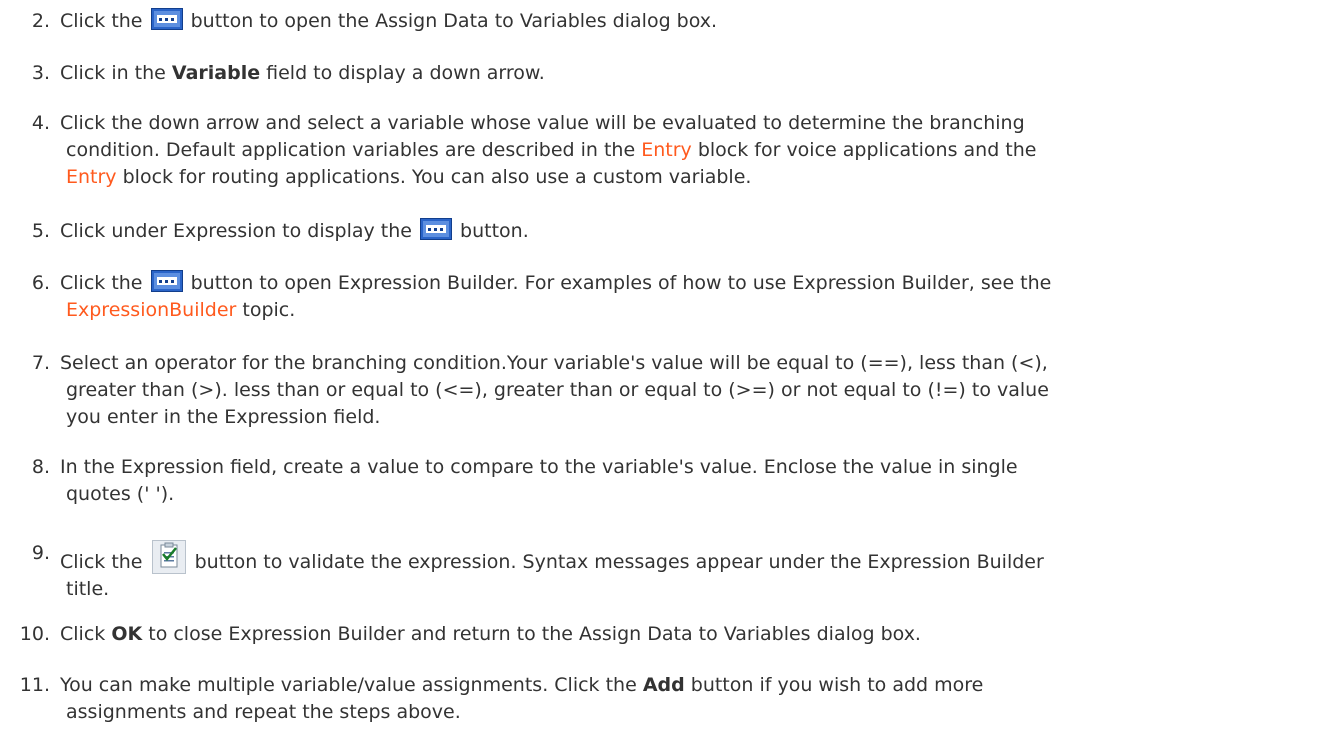 This screenshot has height=731, width=1333. I want to click on expressionbuilder-link: ExpressionBuilder, so click(151, 310).